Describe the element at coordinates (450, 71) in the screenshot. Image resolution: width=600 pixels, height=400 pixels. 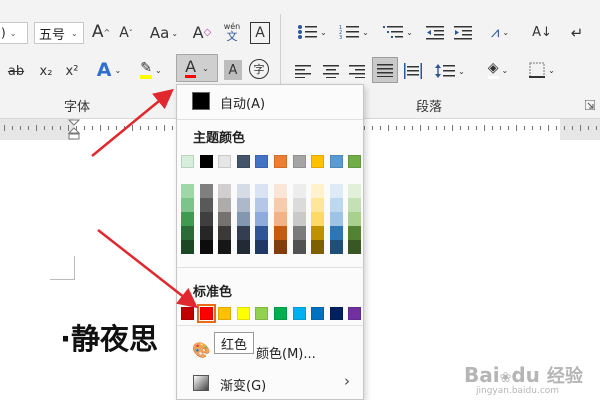
I see `line-spacing-button: ⌄` at that location.